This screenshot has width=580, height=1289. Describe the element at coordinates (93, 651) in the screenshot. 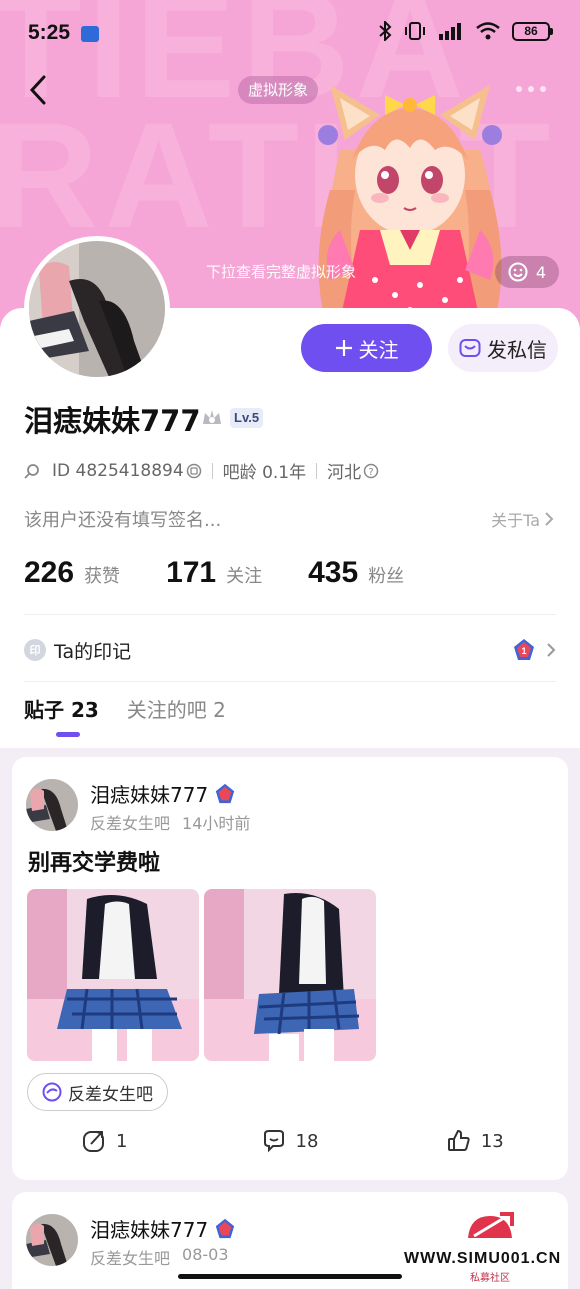

I see `marks-title: Ta的印记` at that location.